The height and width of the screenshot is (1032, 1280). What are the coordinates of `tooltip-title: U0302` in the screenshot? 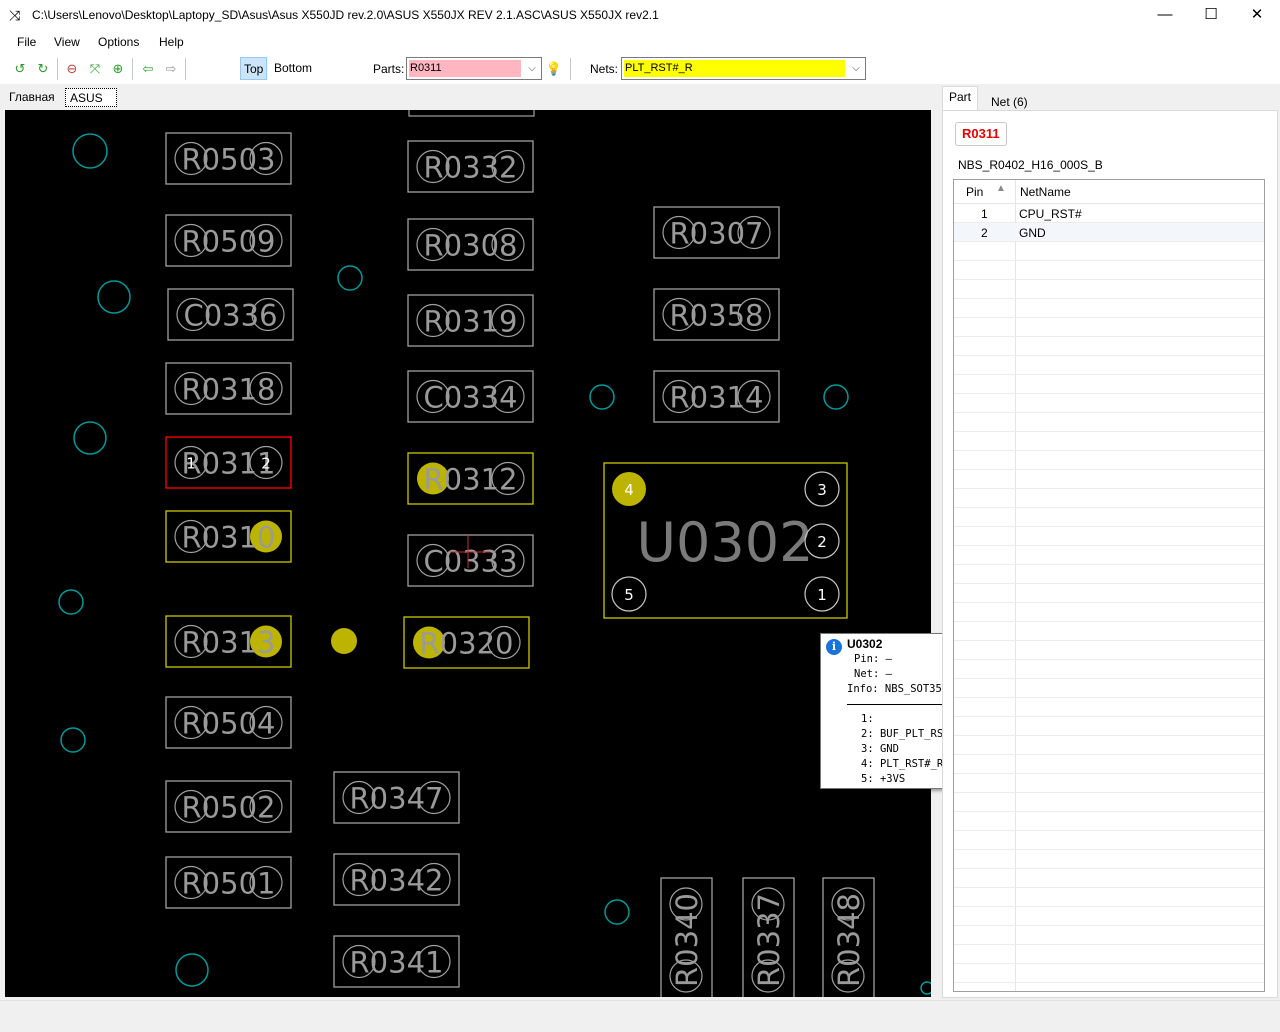 It's located at (865, 644).